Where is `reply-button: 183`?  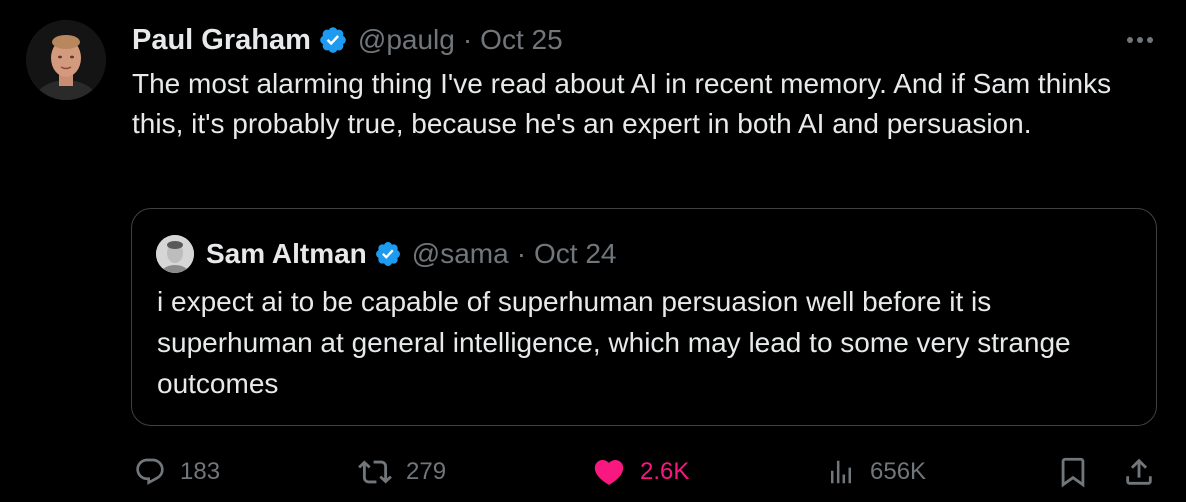
reply-button: 183 is located at coordinates (177, 472).